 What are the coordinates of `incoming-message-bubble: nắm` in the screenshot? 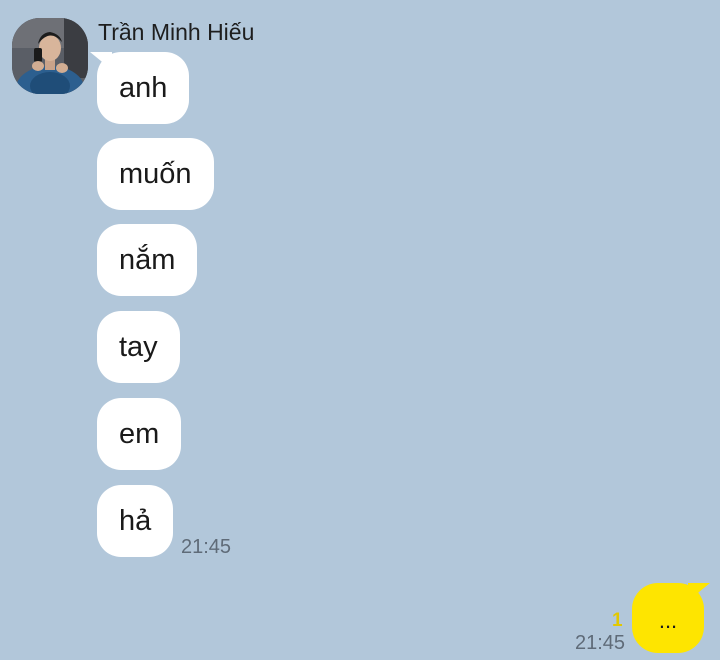 It's located at (147, 260).